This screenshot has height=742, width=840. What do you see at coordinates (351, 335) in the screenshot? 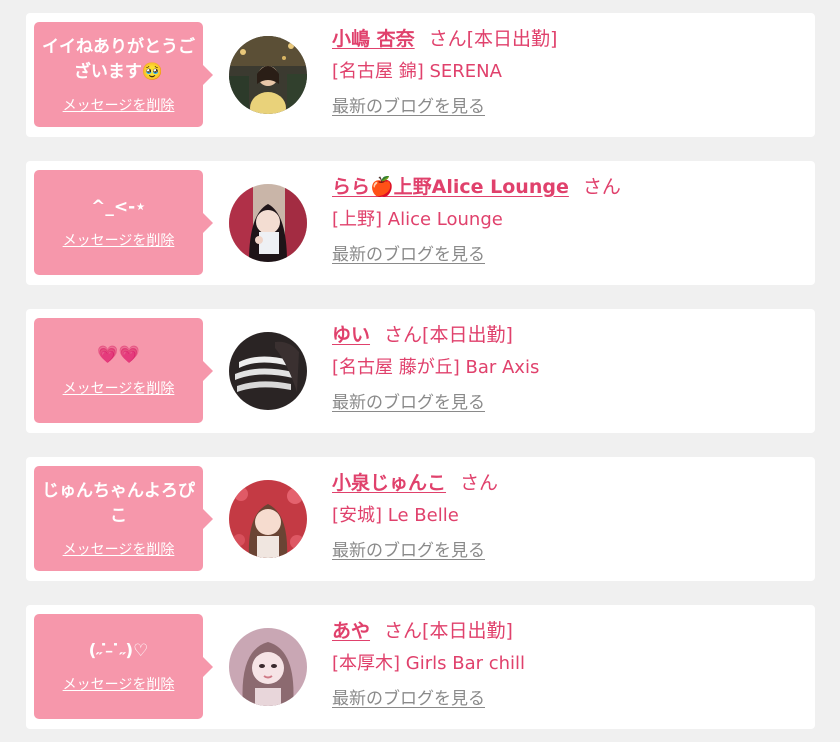
I see `profile-name-link: ゆい` at bounding box center [351, 335].